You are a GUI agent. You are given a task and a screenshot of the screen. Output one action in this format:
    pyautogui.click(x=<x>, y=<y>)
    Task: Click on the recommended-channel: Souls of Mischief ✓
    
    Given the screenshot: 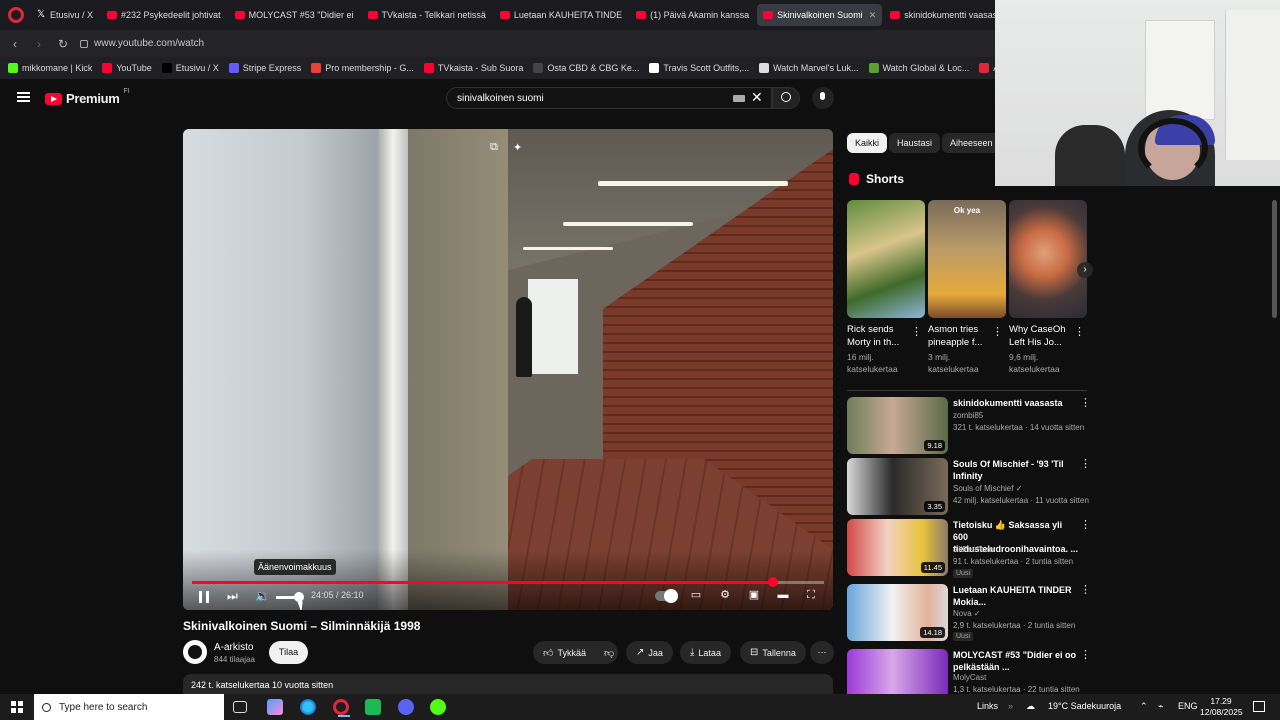 What is the action you would take?
    pyautogui.click(x=987, y=488)
    